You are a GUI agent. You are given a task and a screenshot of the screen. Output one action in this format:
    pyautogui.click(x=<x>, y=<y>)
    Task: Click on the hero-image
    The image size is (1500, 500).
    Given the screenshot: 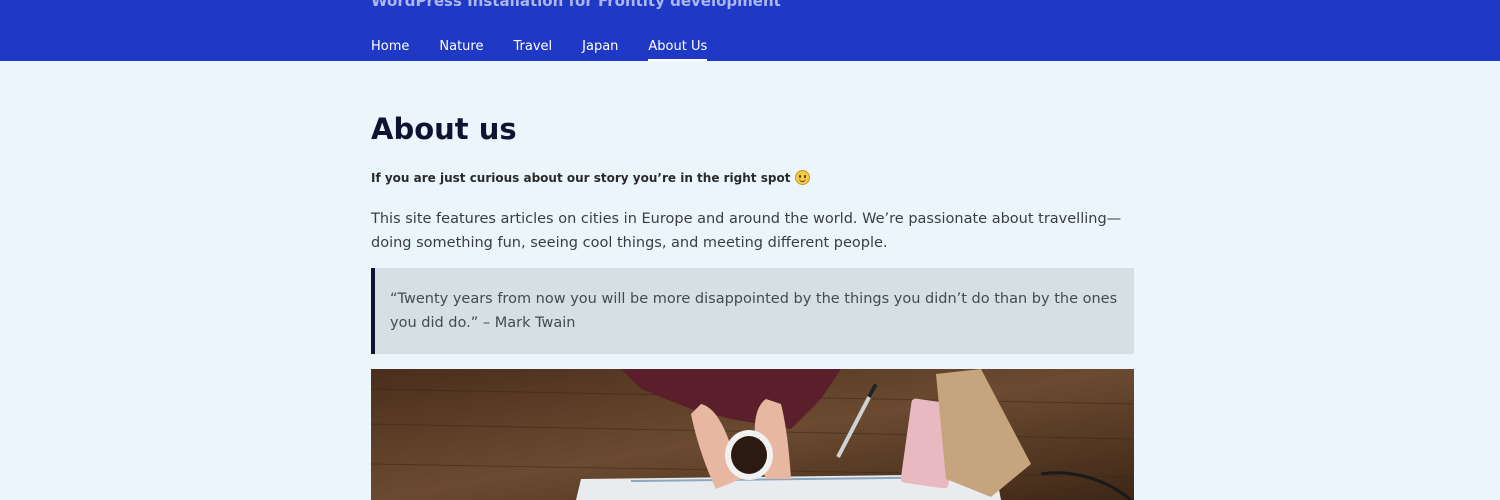 What is the action you would take?
    pyautogui.click(x=752, y=434)
    